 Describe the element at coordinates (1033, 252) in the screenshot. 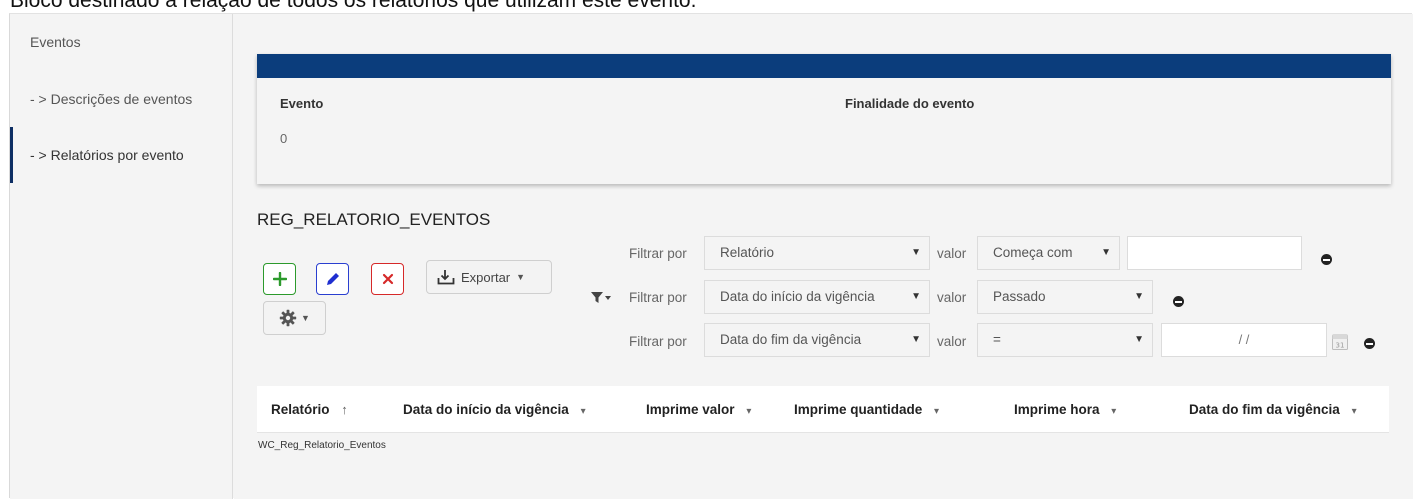

I see `filter-operator-value: Começa com` at that location.